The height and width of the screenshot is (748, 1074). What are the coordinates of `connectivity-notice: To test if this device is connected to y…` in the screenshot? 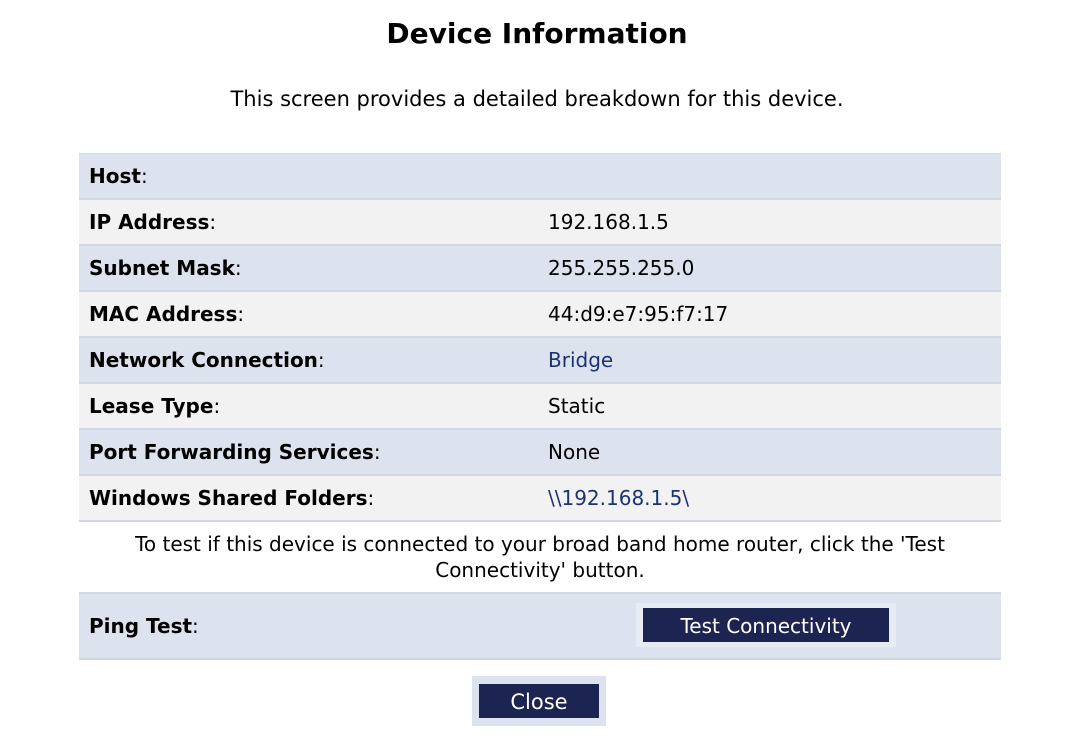 It's located at (540, 558).